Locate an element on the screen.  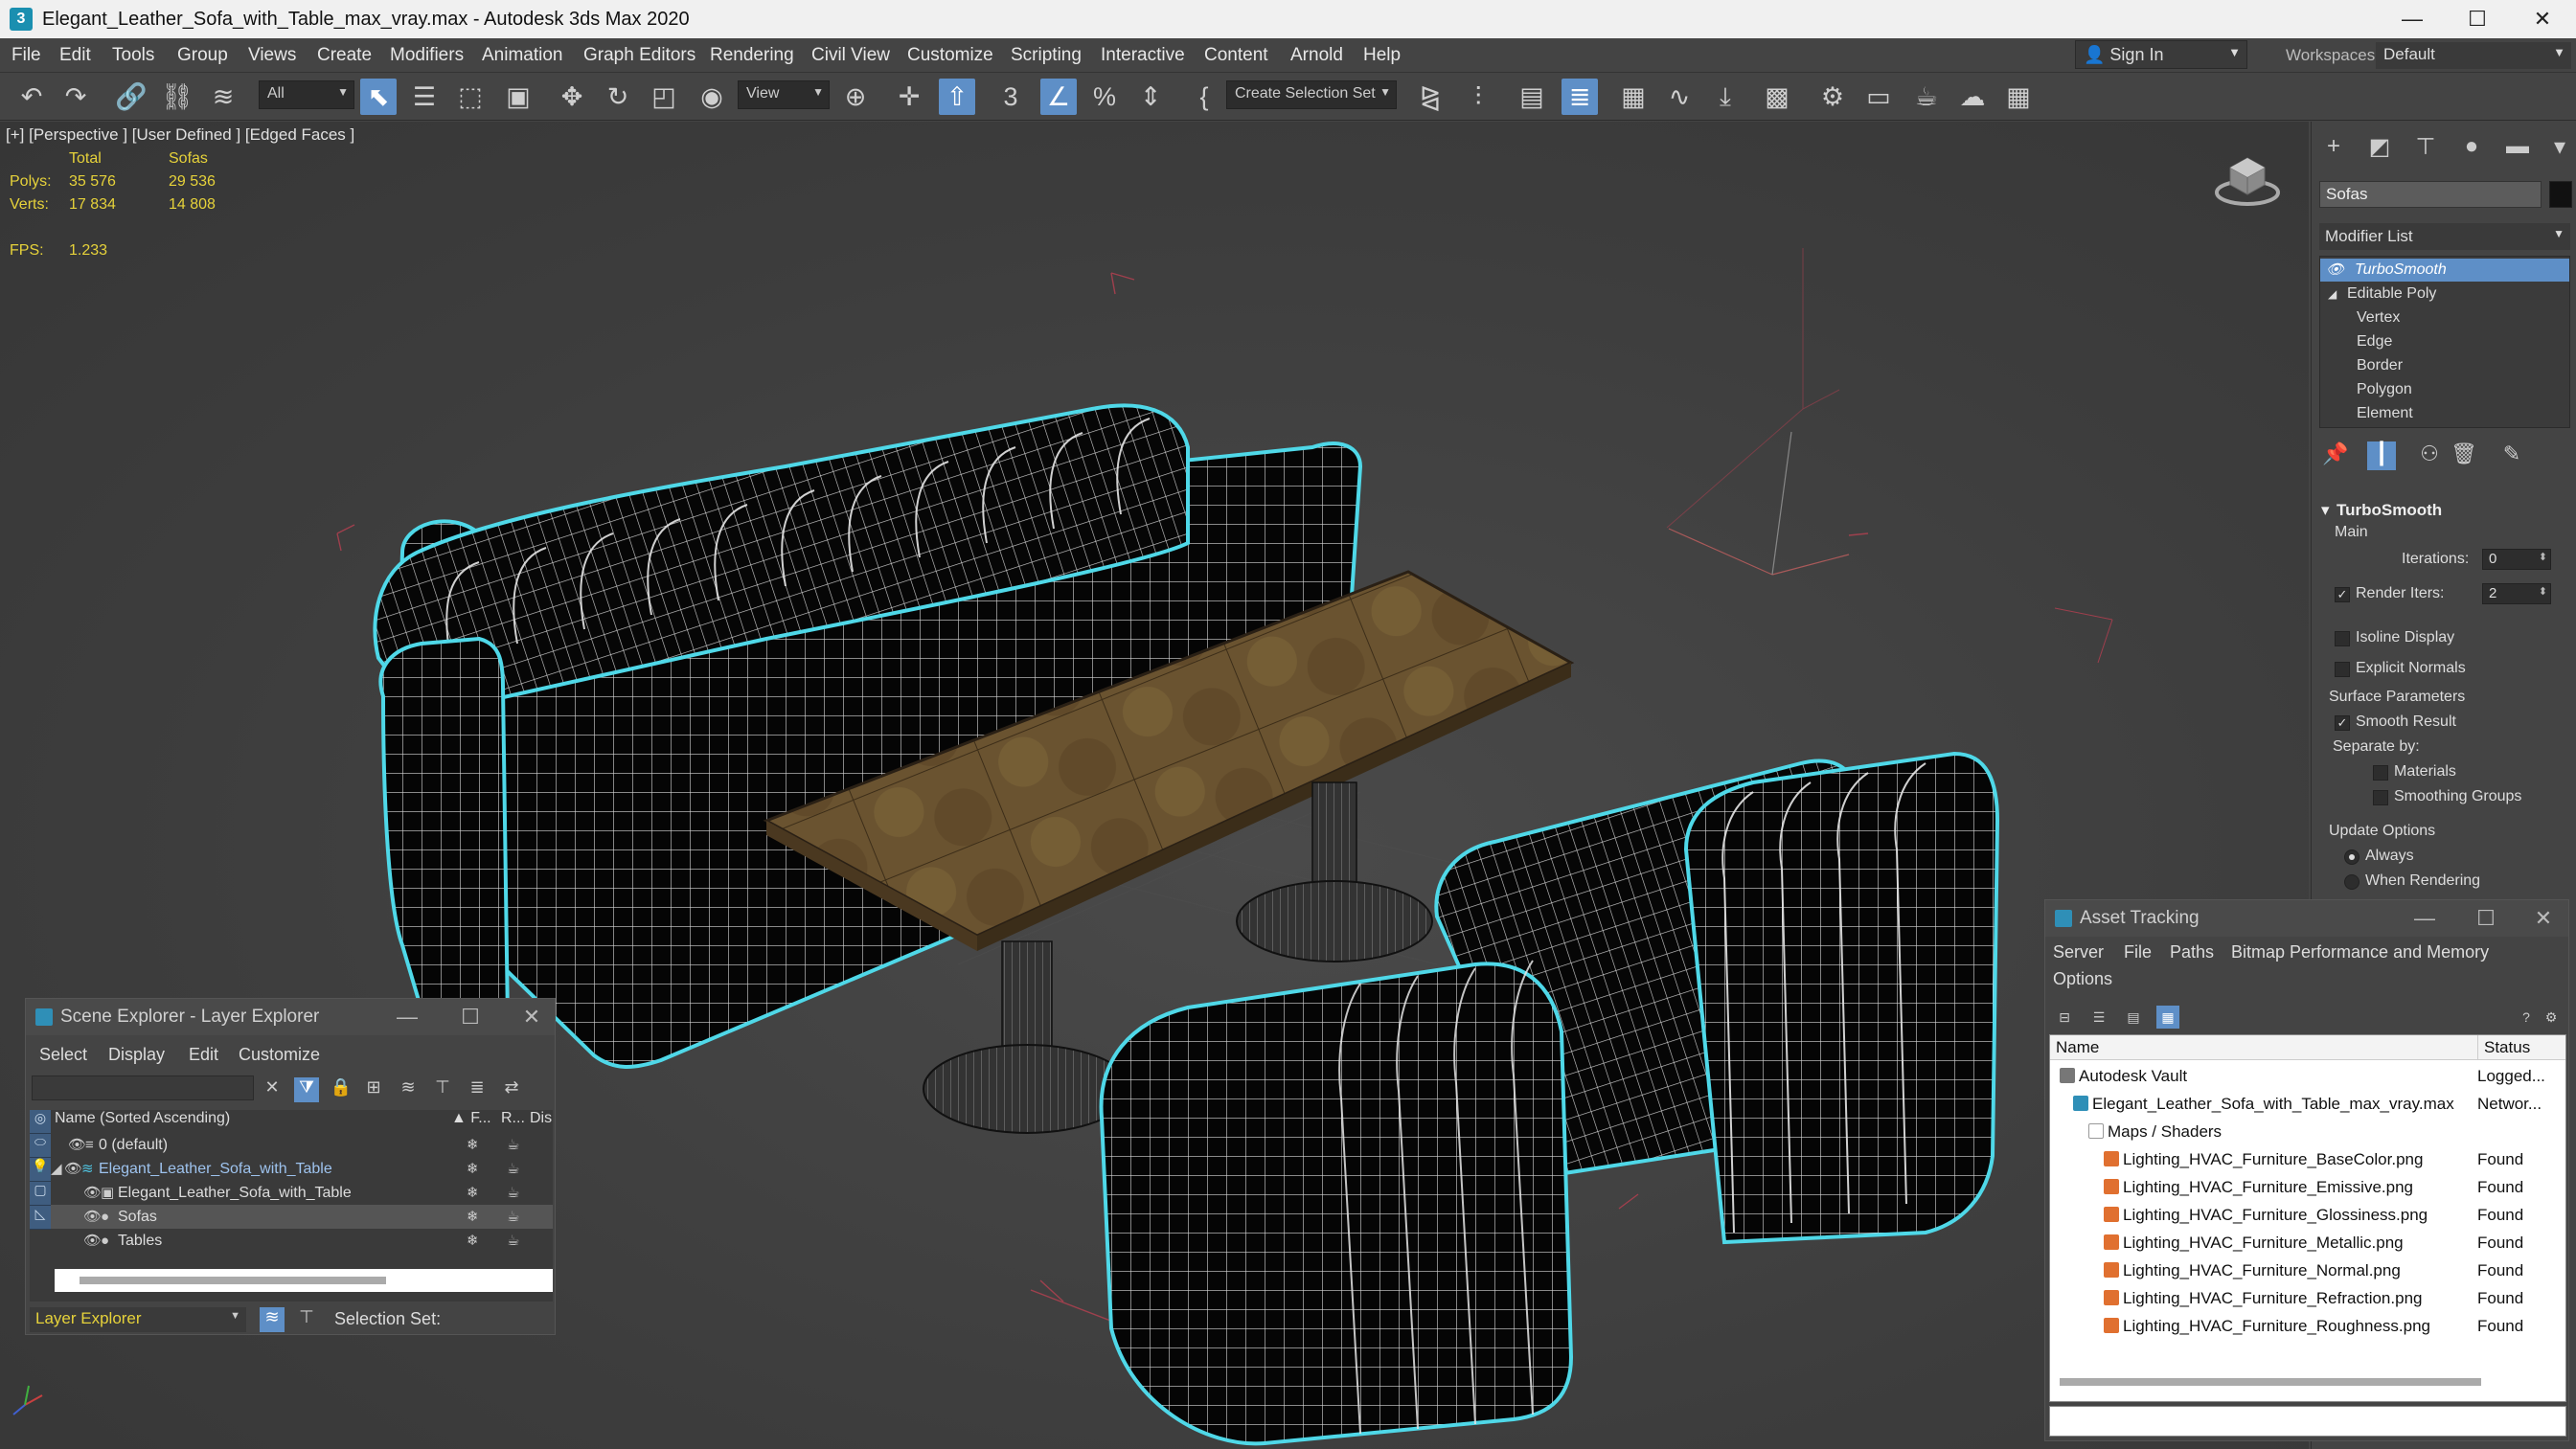
layer-explorer-toggle-icon: ≋ is located at coordinates (272, 1319).